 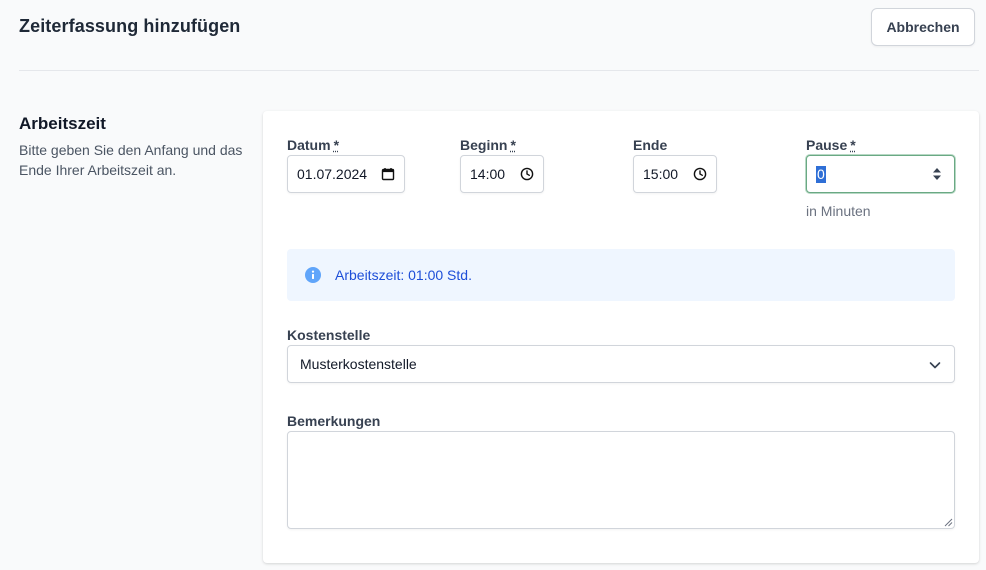 I want to click on calendar-icon, so click(x=388, y=174).